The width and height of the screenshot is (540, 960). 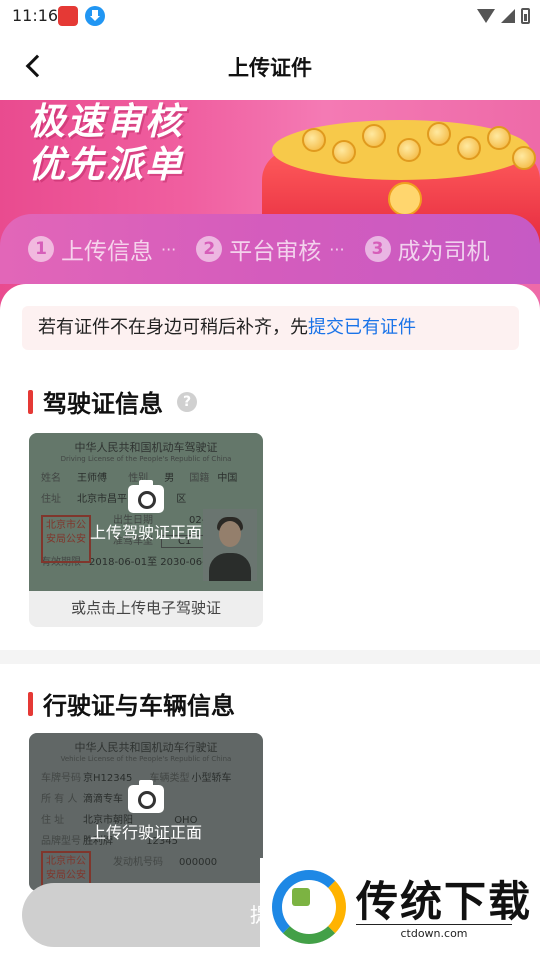 I want to click on status-bar: 11:16, so click(x=270, y=16).